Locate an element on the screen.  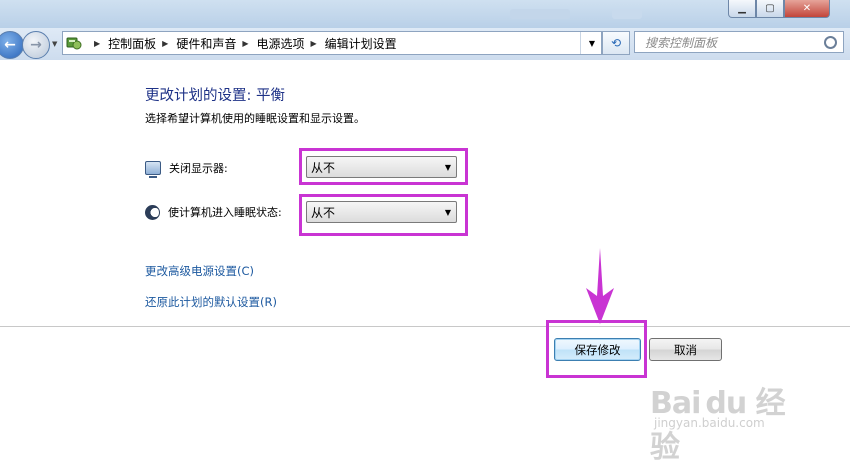
search-icon is located at coordinates (830, 42).